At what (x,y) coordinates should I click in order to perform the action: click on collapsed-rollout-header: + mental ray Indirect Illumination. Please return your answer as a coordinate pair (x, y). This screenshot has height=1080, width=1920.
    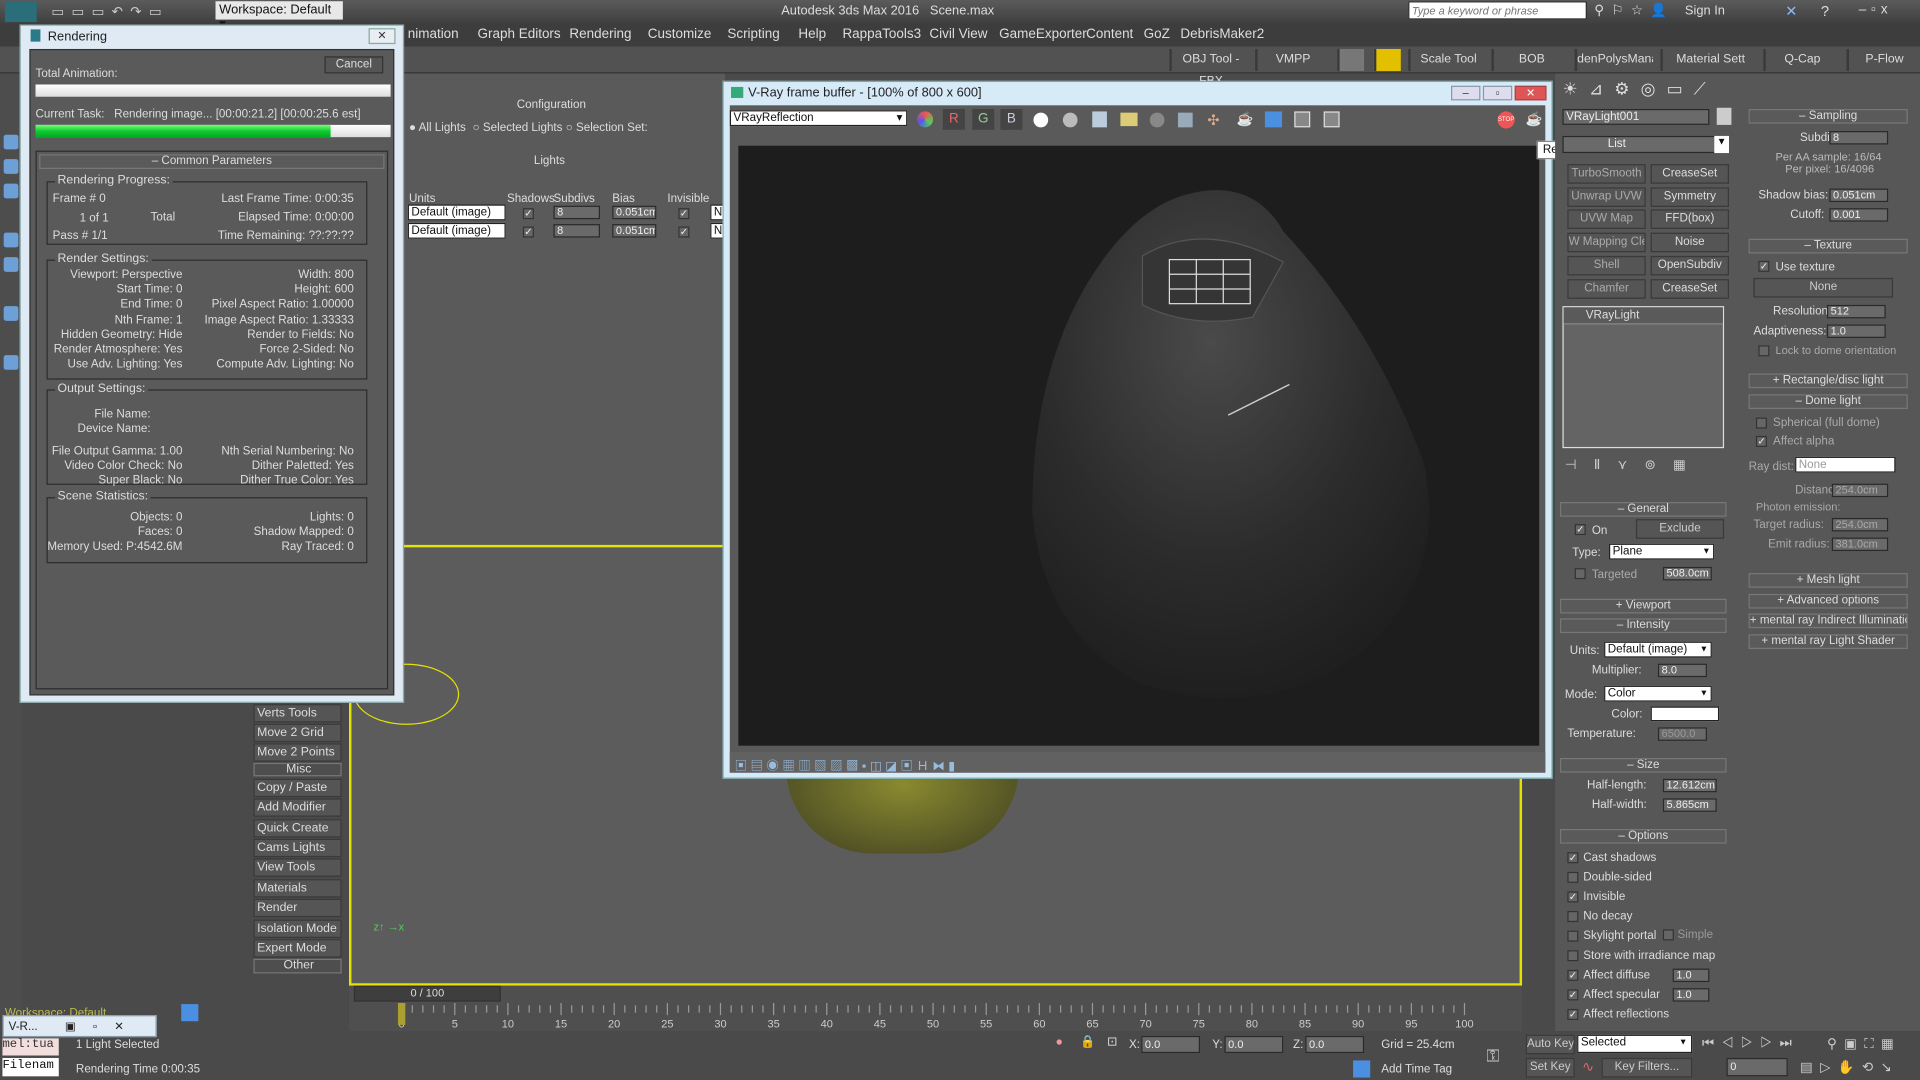
    Looking at the image, I should click on (1828, 621).